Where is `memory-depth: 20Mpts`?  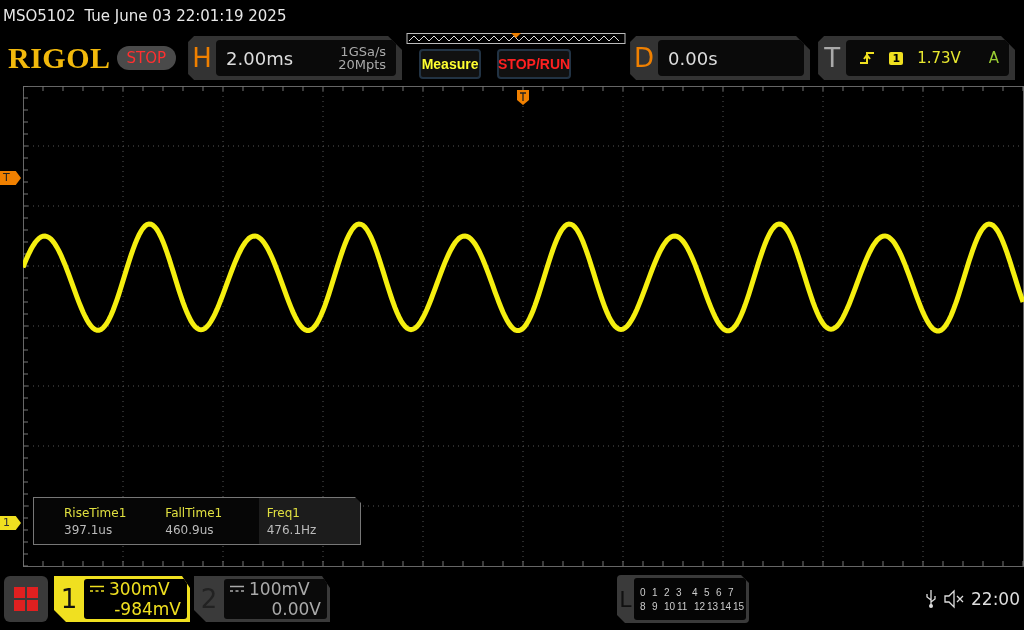
memory-depth: 20Mpts is located at coordinates (362, 64).